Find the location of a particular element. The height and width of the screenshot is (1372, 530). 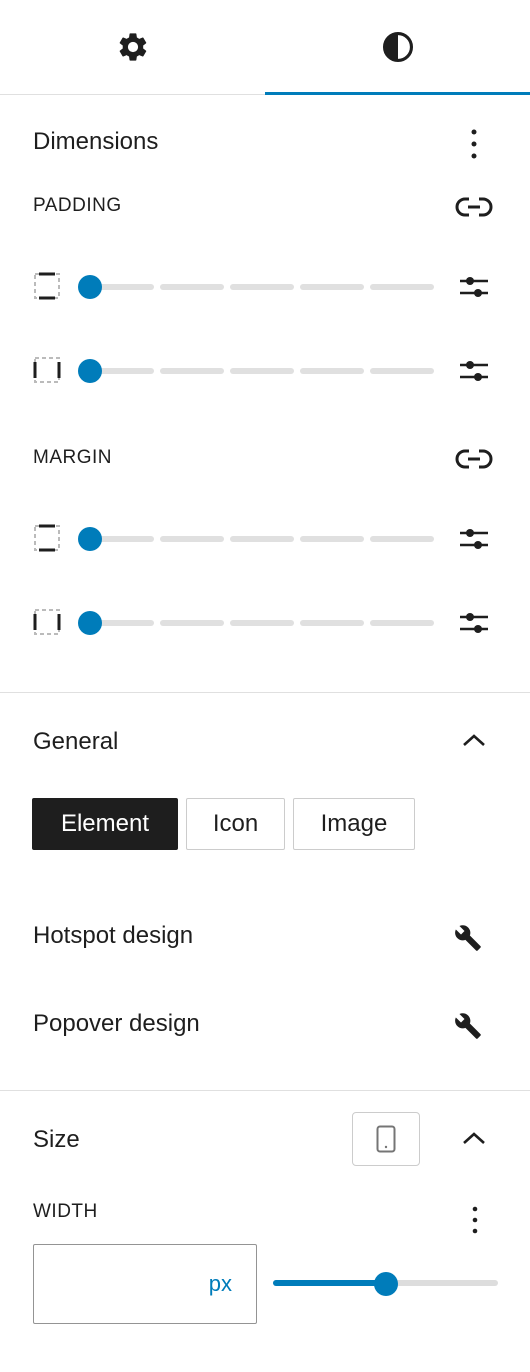

option-icon-button: Icon is located at coordinates (235, 824).